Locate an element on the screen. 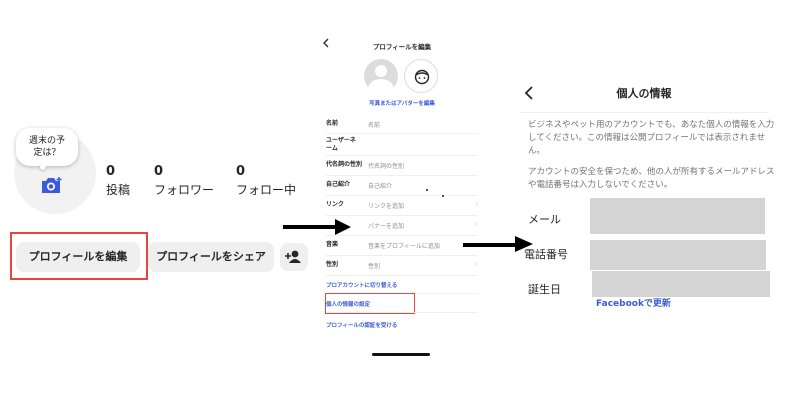  email-label: メール is located at coordinates (544, 219).